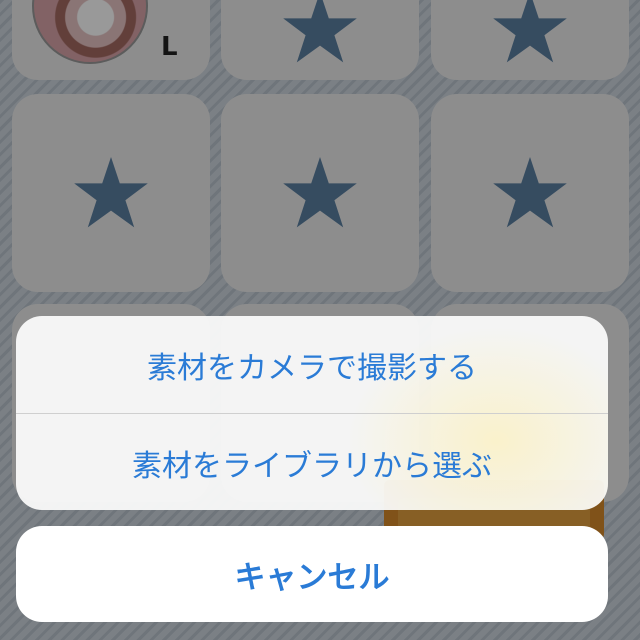  Describe the element at coordinates (312, 462) in the screenshot. I see `choose-from-library-button: 素材をライブラリから選ぶ` at that location.